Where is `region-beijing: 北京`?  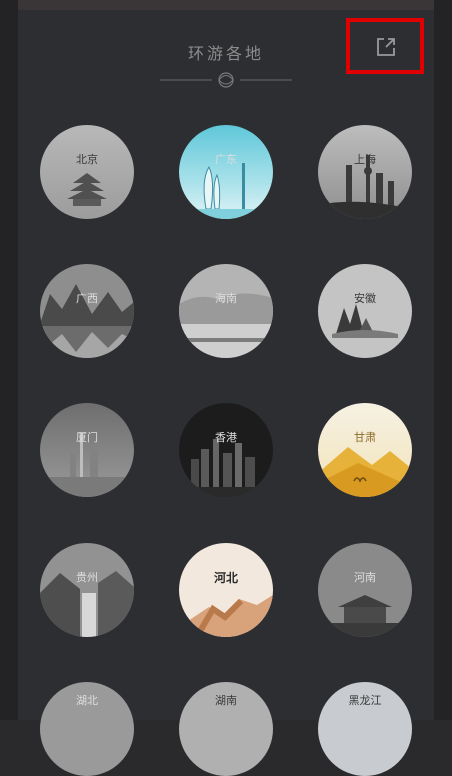
region-beijing: 北京 is located at coordinates (87, 172).